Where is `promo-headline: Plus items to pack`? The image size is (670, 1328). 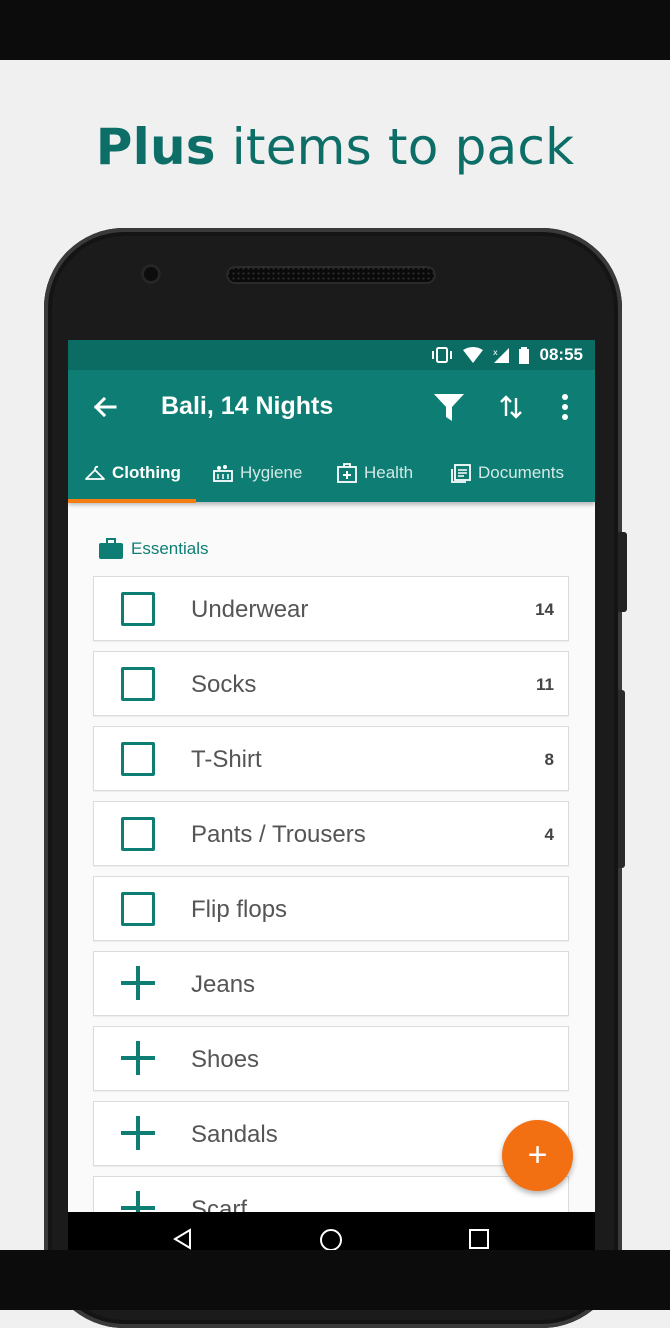 promo-headline: Plus items to pack is located at coordinates (335, 147).